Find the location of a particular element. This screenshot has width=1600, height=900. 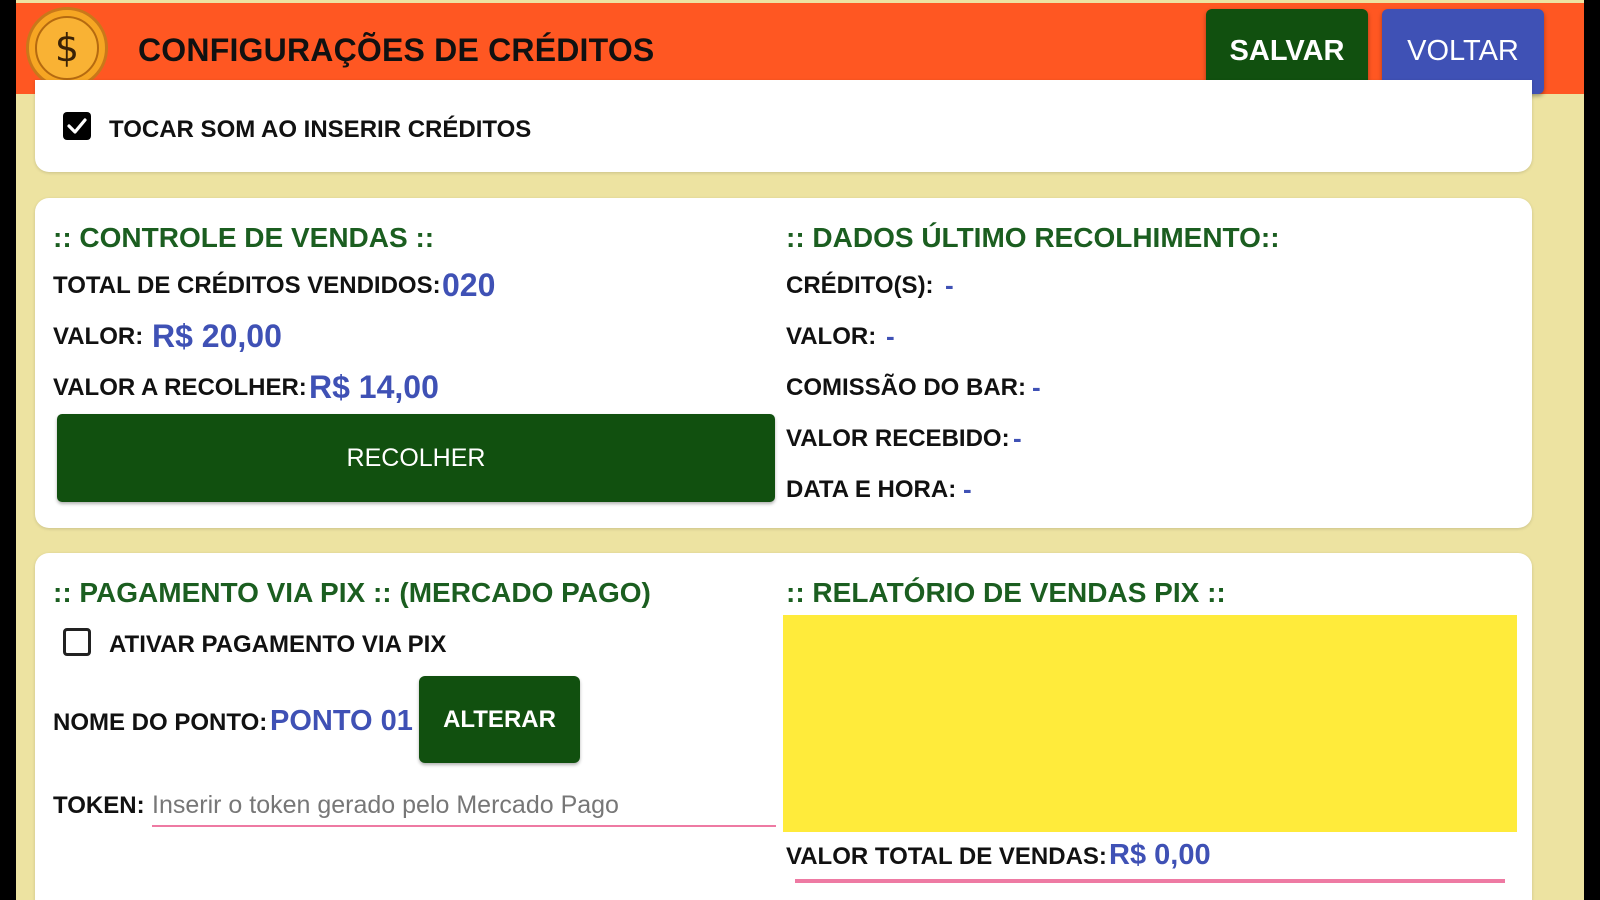

page-title: CONFIGURAÇÕES DE CRÉDITOS is located at coordinates (396, 50).